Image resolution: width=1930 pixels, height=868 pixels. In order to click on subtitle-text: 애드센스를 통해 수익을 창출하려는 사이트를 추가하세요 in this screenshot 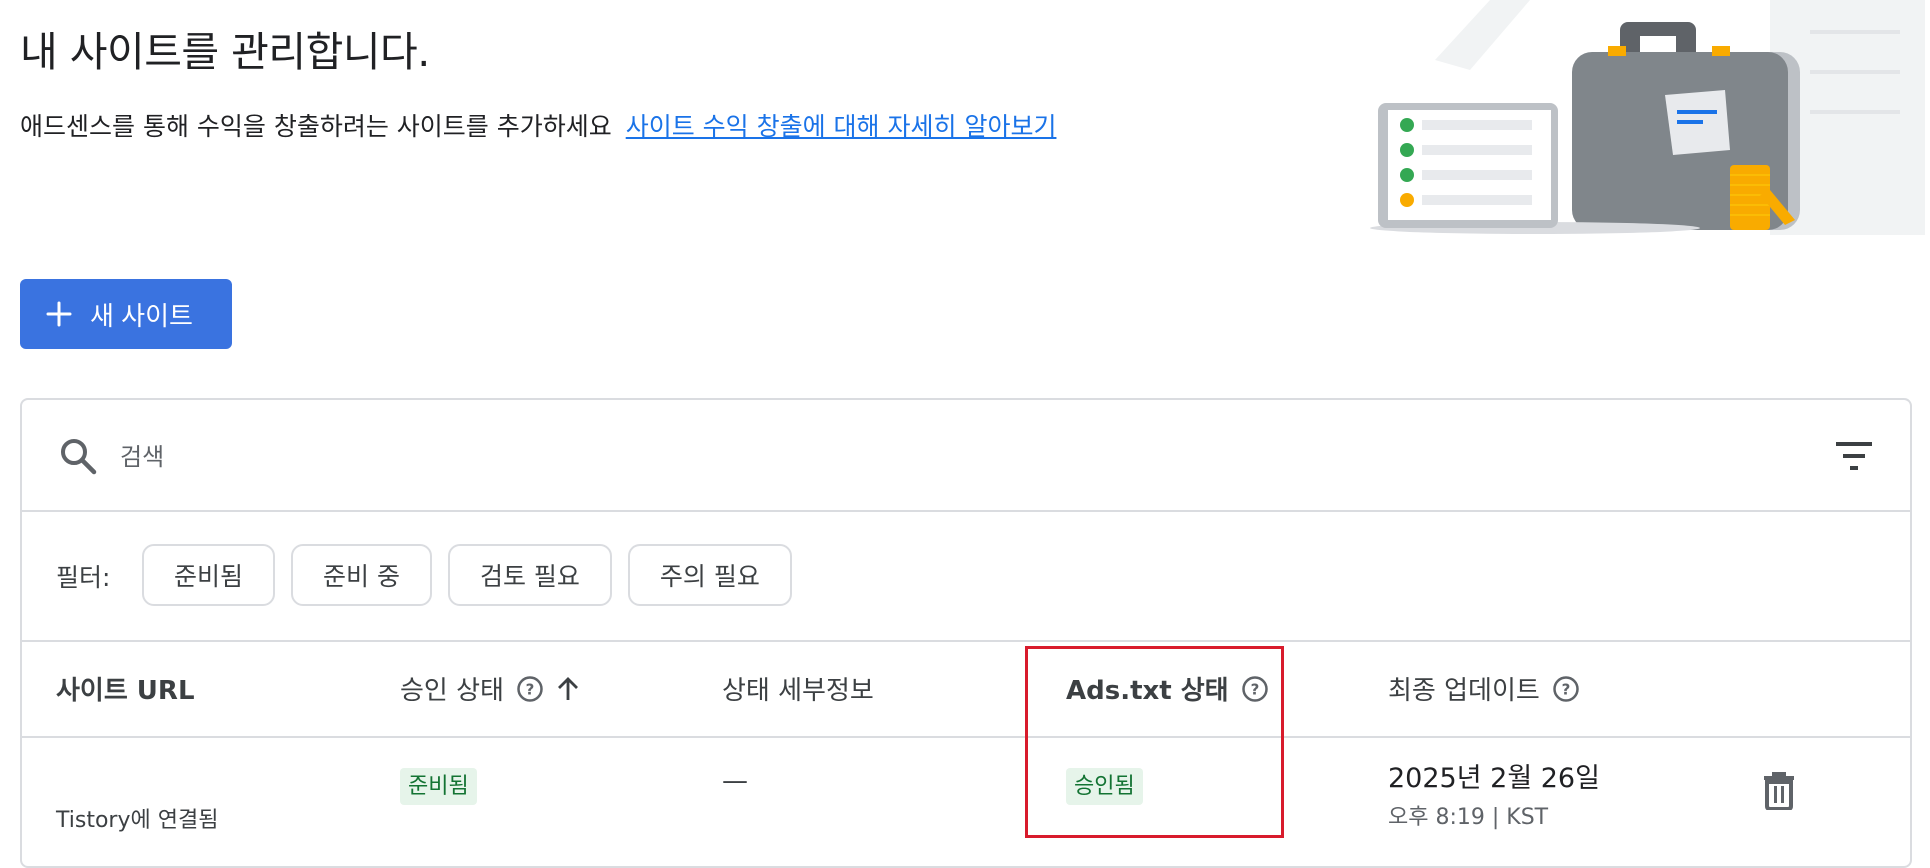, I will do `click(316, 126)`.